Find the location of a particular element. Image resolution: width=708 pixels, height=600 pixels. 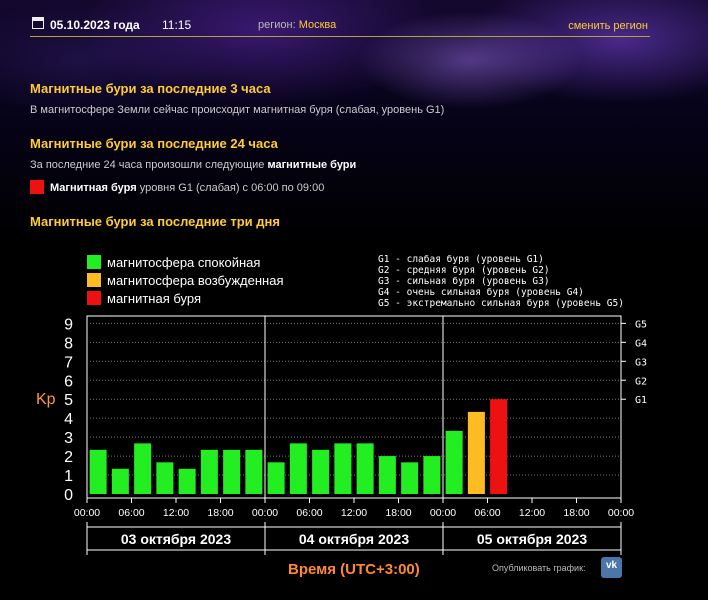

vk-share-button: vk is located at coordinates (611, 567).